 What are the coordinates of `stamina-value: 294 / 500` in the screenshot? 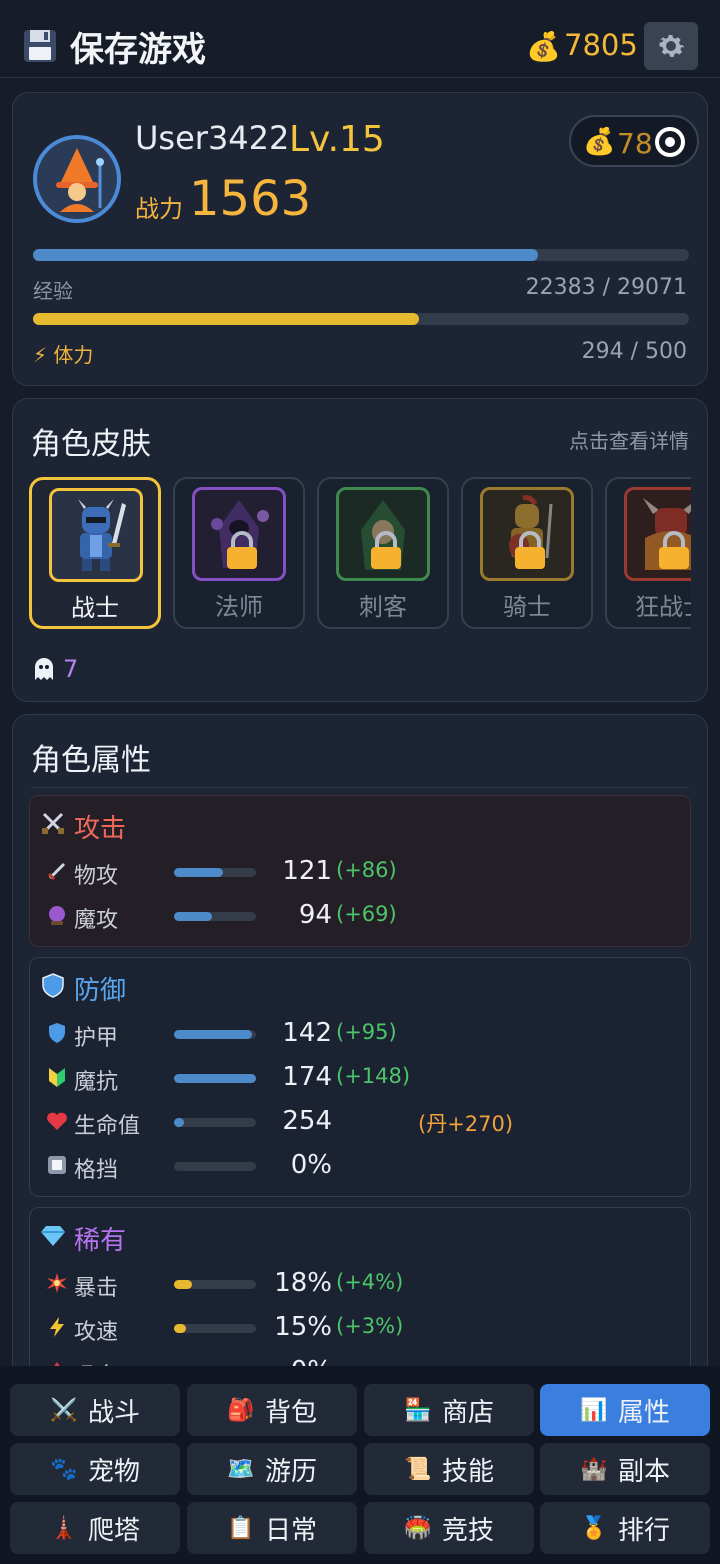 It's located at (634, 351).